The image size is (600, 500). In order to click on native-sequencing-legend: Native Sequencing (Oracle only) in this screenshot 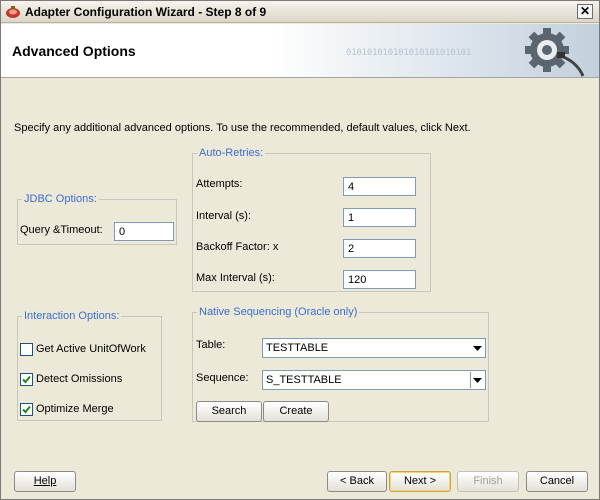, I will do `click(278, 312)`.